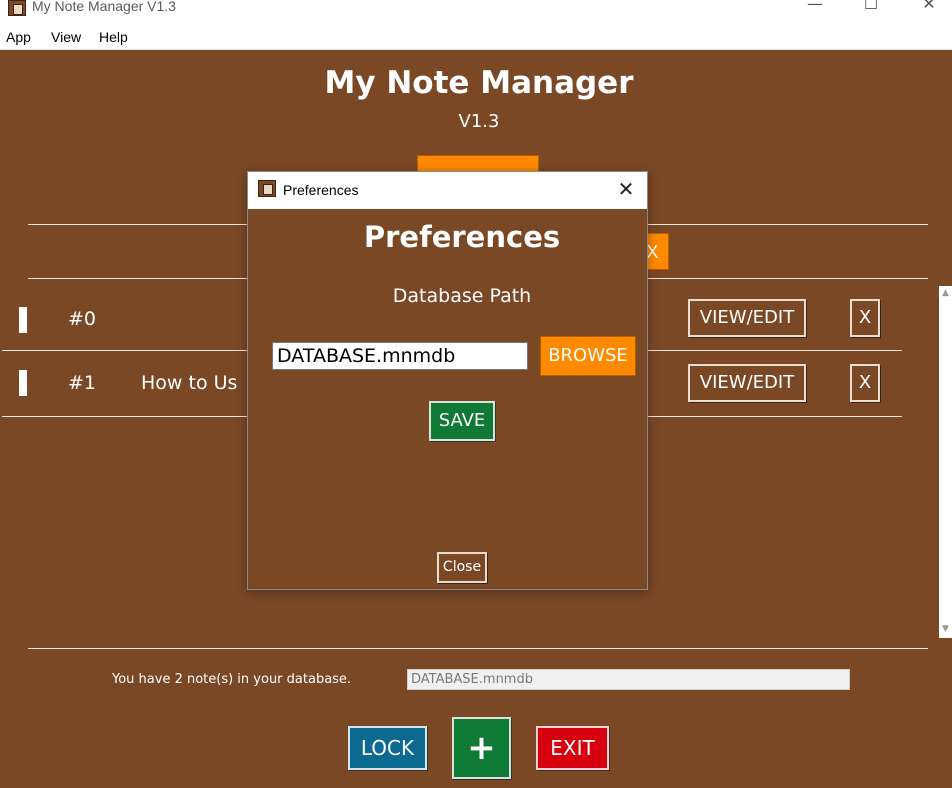 The width and height of the screenshot is (952, 788). What do you see at coordinates (232, 679) in the screenshot?
I see `note-count-status: You have 2 note(s) in your database.` at bounding box center [232, 679].